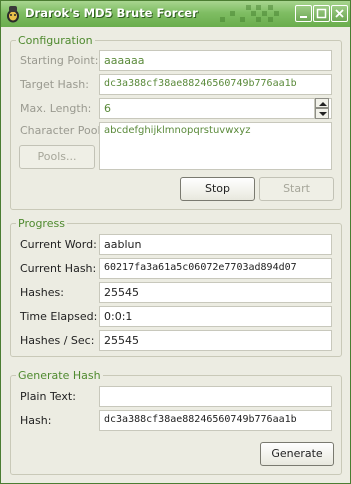 This screenshot has width=351, height=484. I want to click on start-button: Start, so click(296, 189).